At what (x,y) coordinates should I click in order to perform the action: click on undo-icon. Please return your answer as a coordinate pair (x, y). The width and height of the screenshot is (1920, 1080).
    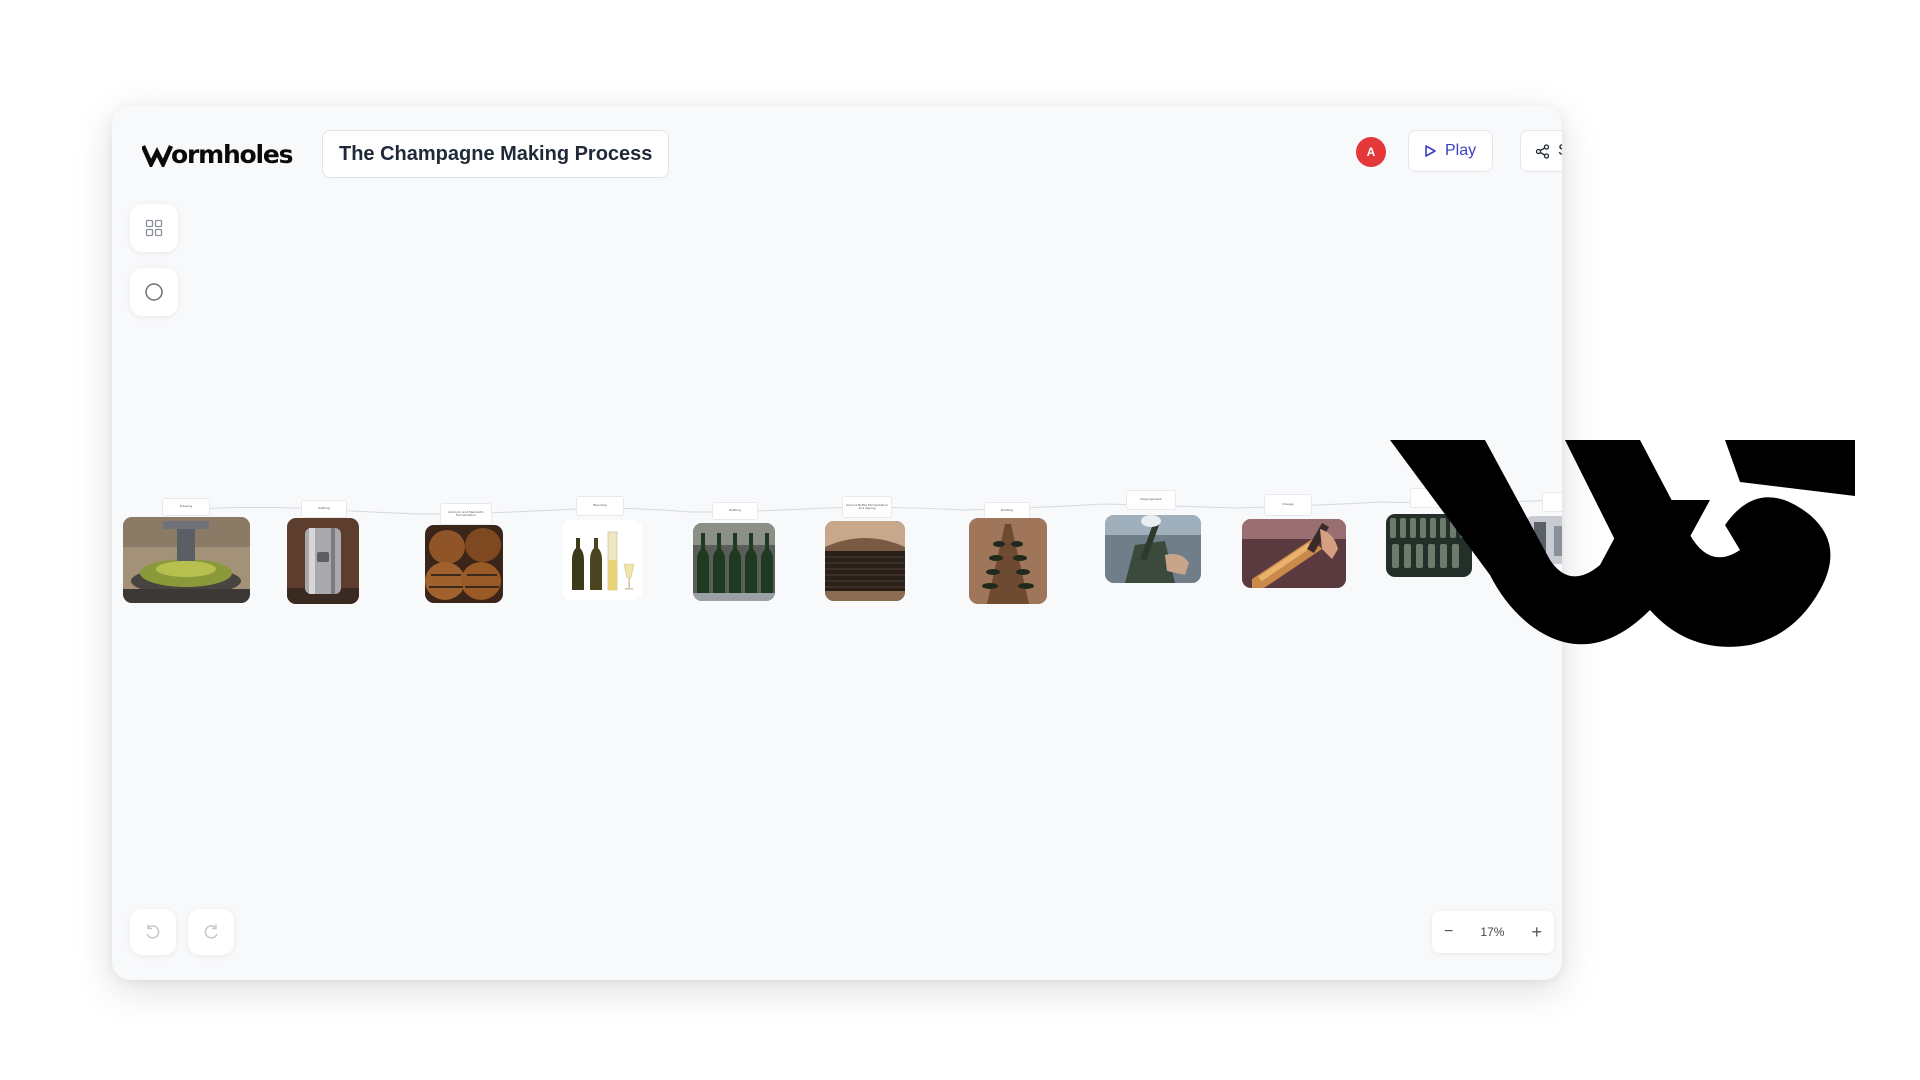
    Looking at the image, I should click on (153, 931).